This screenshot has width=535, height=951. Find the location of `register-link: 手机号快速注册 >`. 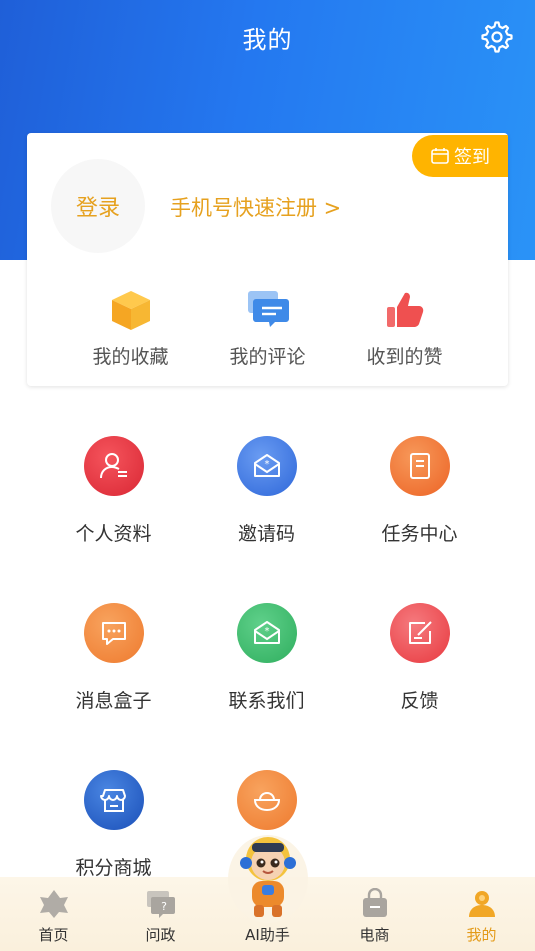

register-link: 手机号快速注册 > is located at coordinates (255, 207).